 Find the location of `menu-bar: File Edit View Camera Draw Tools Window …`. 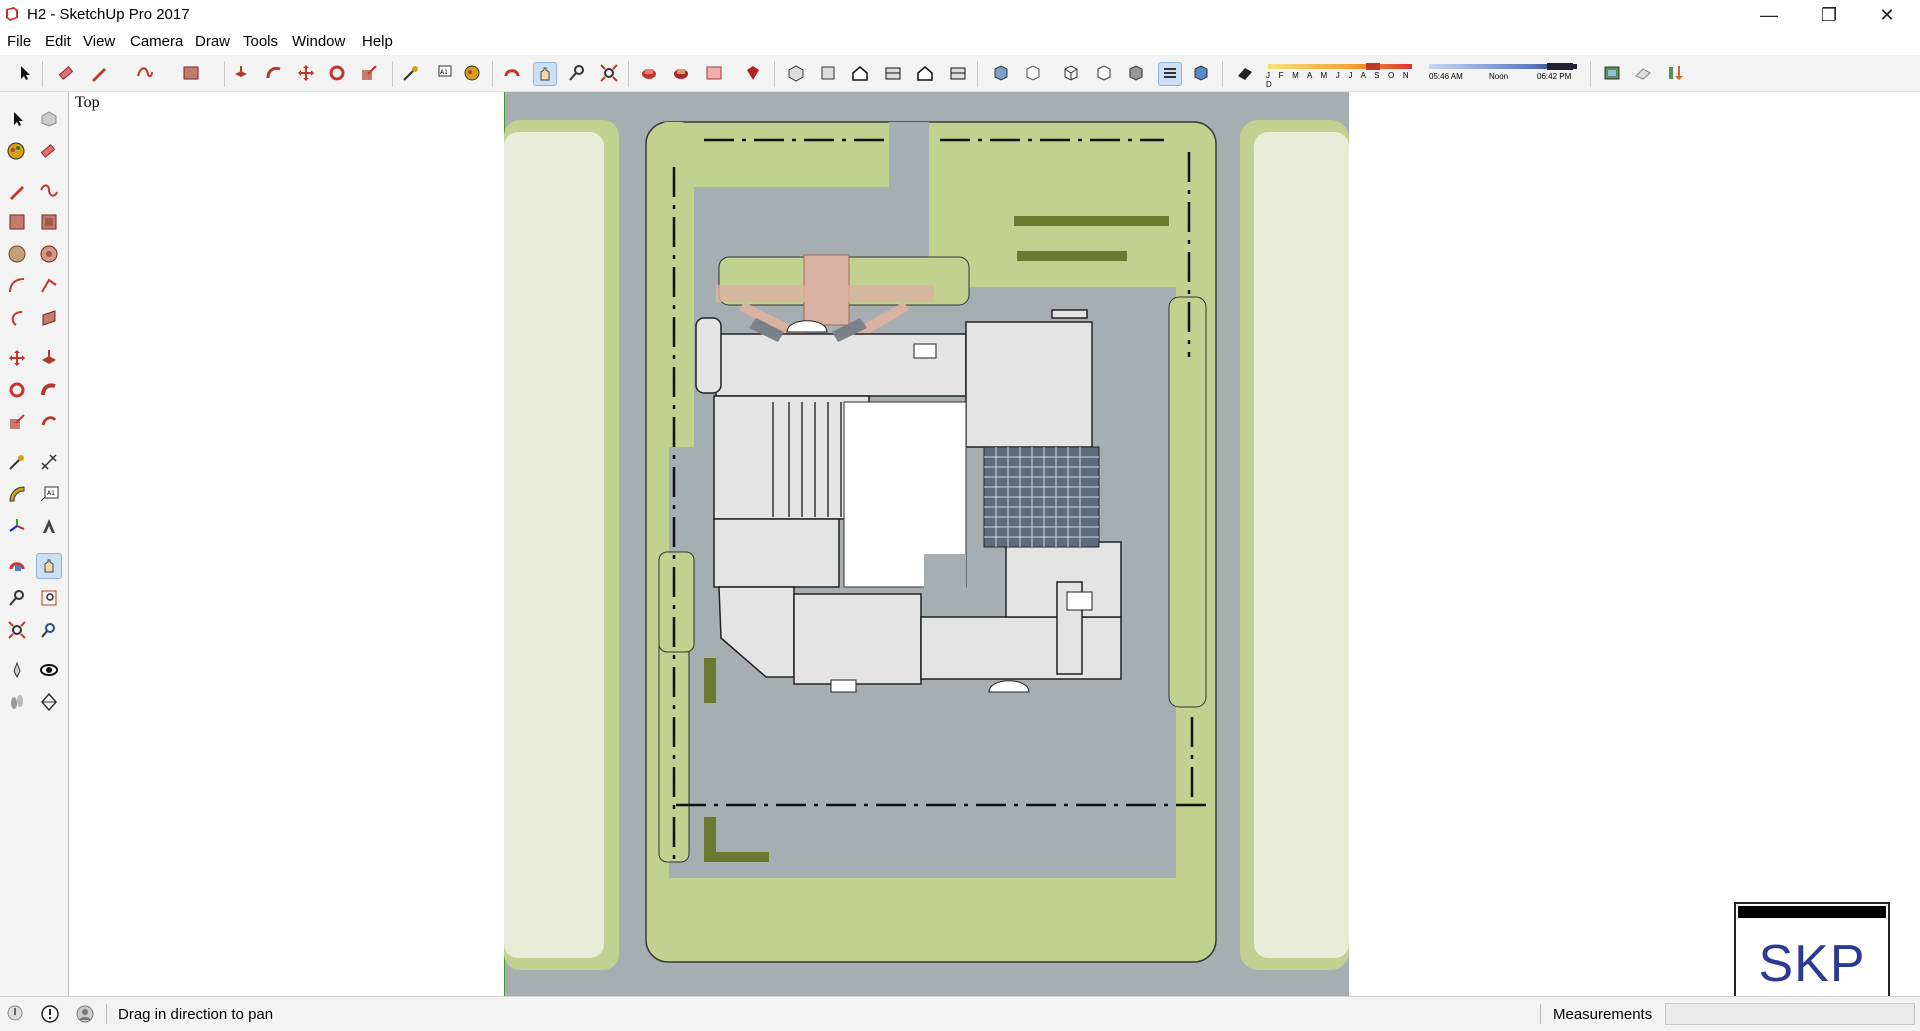

menu-bar: File Edit View Camera Draw Tools Window … is located at coordinates (960, 42).